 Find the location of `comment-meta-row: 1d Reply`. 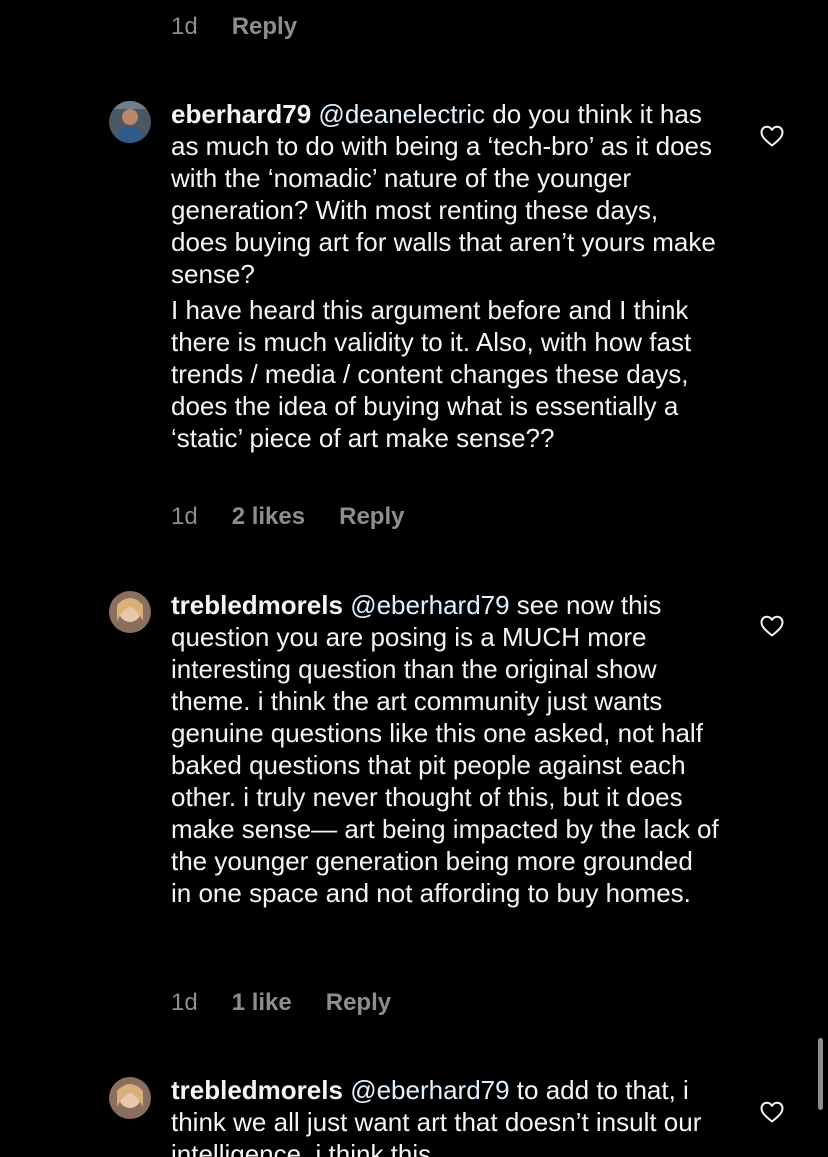

comment-meta-row: 1d Reply is located at coordinates (234, 27).